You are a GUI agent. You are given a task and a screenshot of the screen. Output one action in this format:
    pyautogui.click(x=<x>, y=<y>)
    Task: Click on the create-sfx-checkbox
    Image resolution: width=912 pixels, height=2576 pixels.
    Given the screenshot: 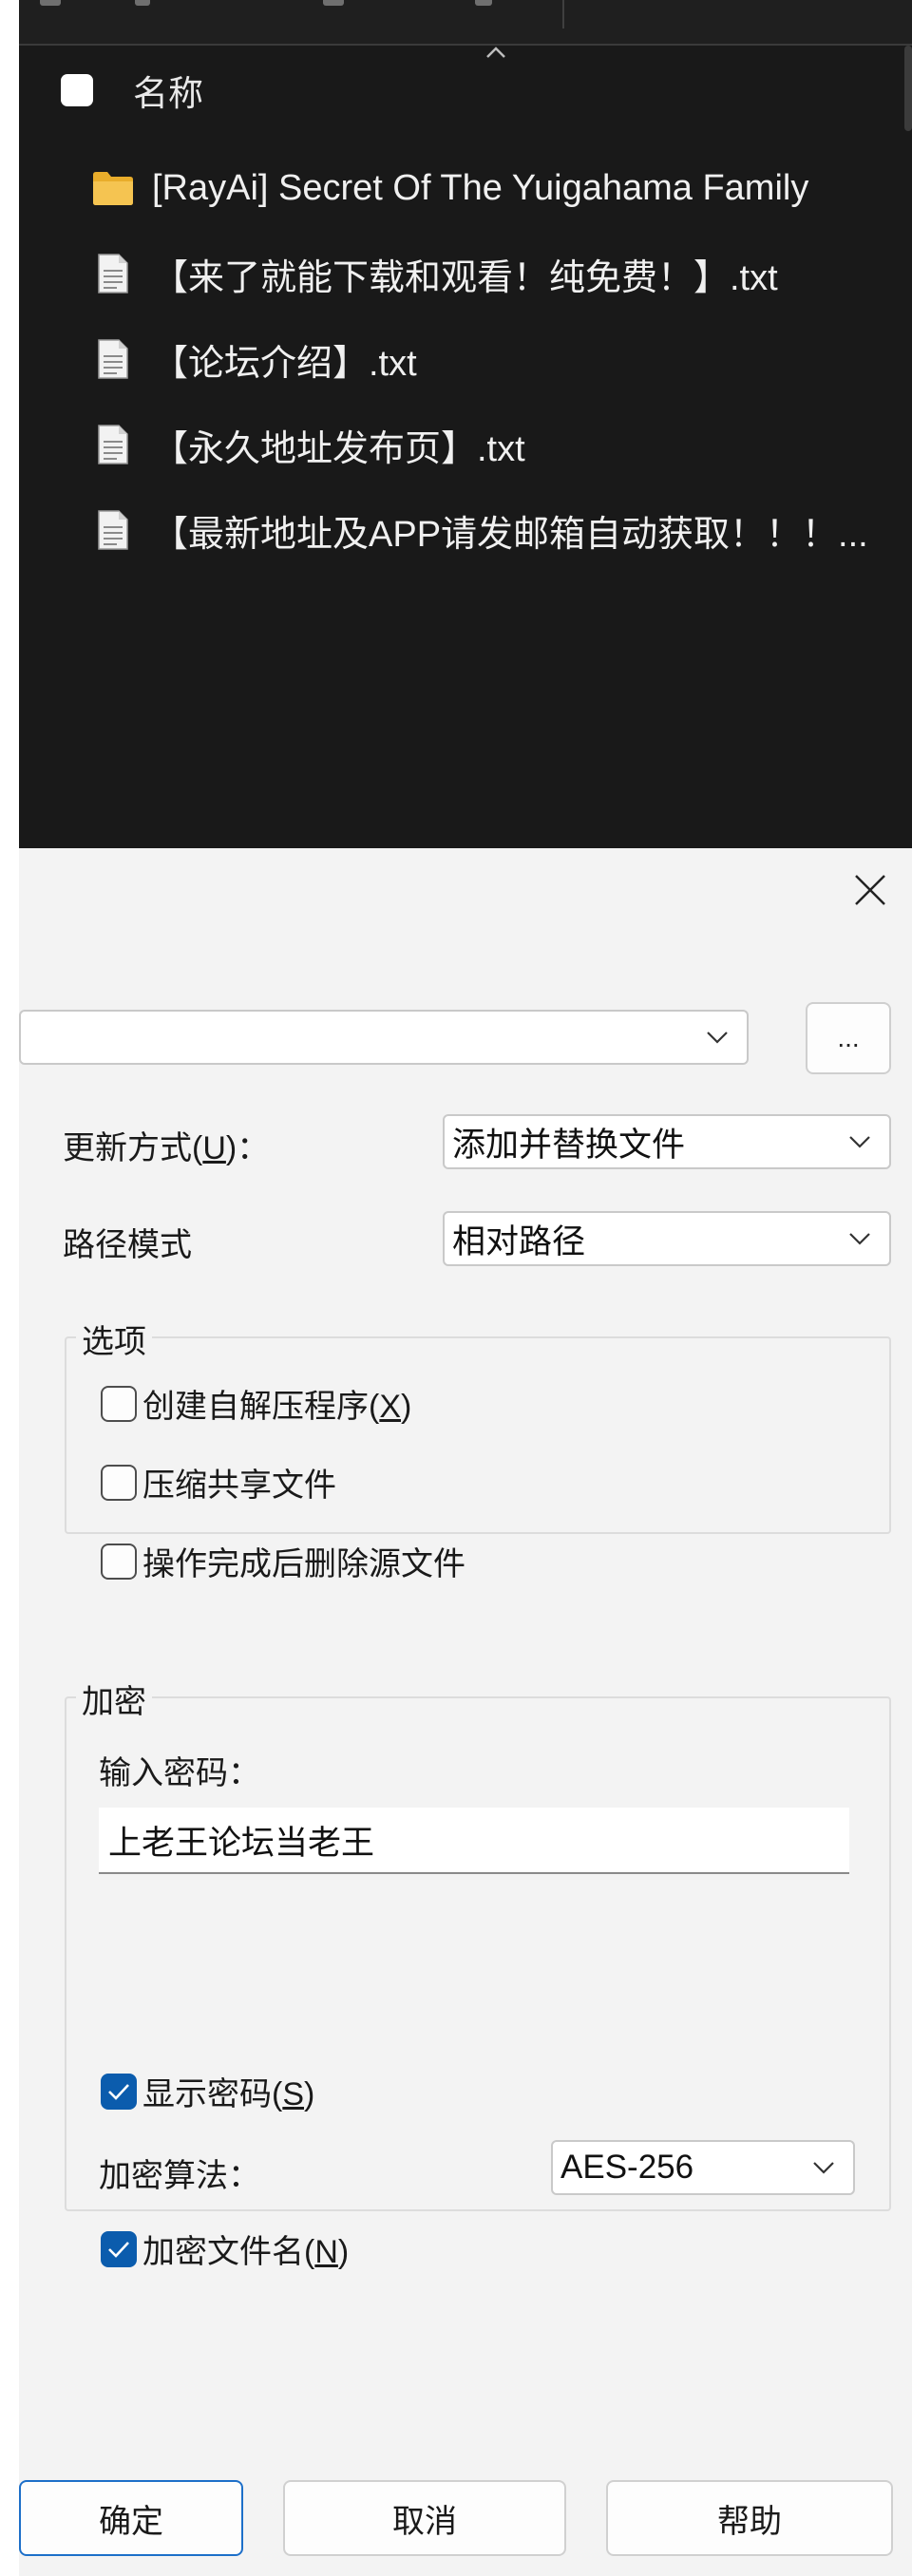 What is the action you would take?
    pyautogui.click(x=119, y=1403)
    